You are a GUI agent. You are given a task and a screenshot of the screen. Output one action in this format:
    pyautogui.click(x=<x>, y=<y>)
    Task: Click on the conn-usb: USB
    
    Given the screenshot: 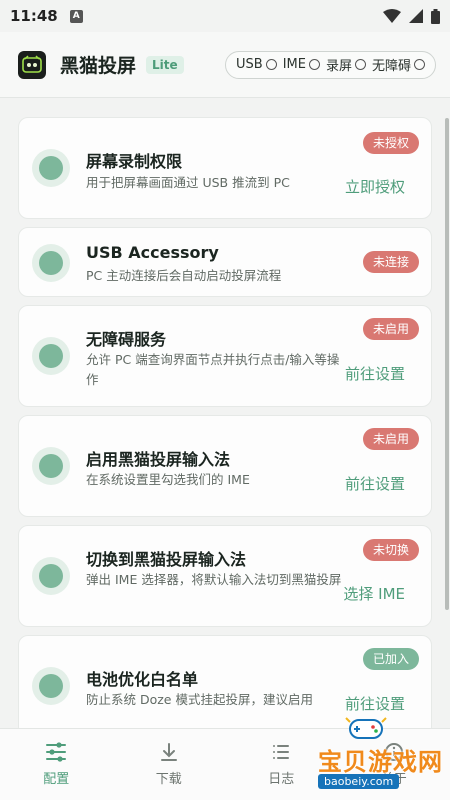 What is the action you would take?
    pyautogui.click(x=256, y=64)
    